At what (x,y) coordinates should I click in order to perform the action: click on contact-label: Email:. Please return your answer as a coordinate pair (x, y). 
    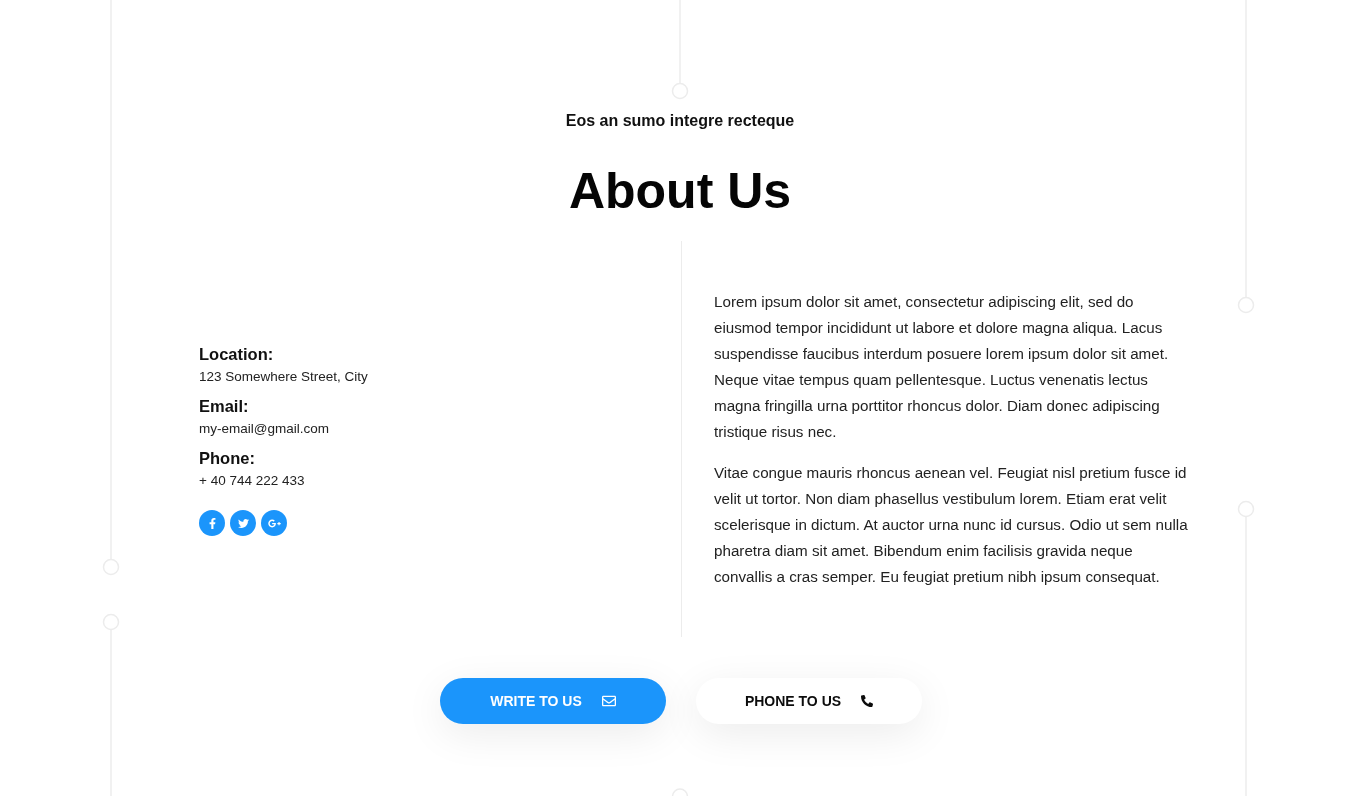
    Looking at the image, I should click on (224, 406).